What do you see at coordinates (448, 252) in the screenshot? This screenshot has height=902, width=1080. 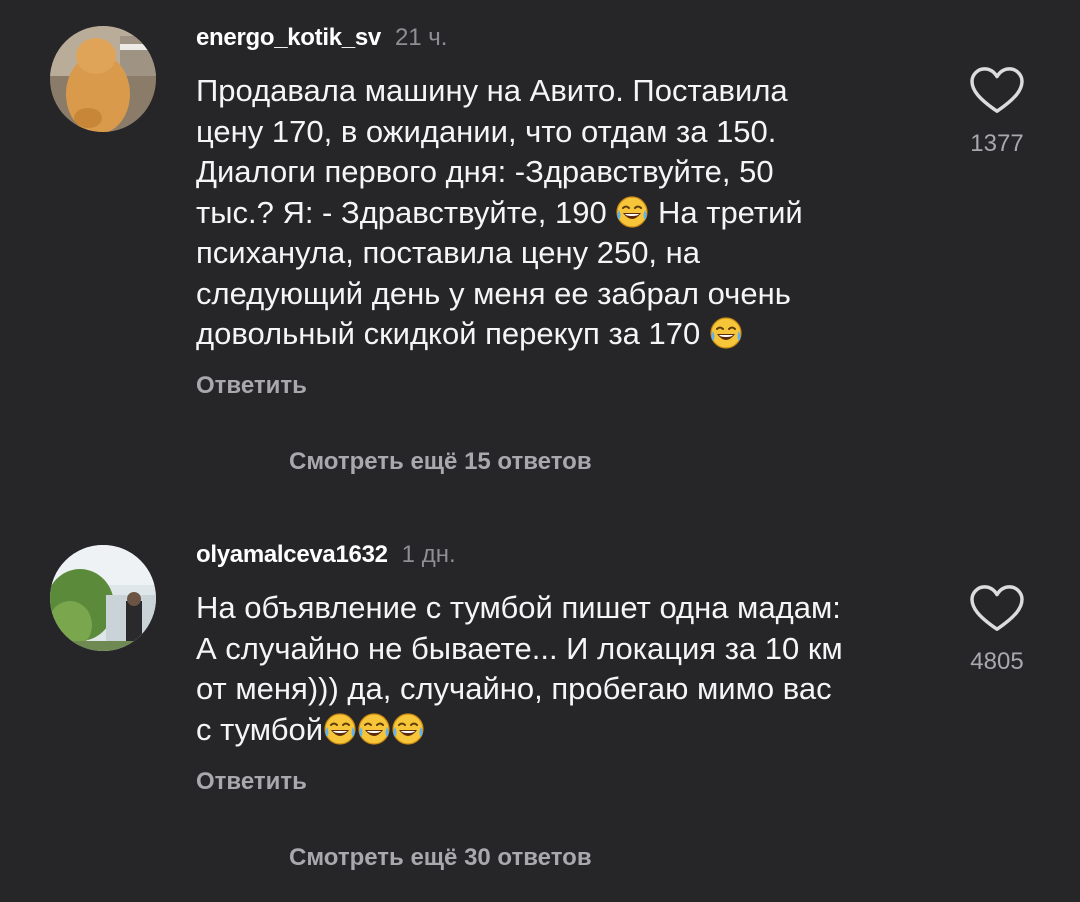 I see `comment-text-line: психанула, поставила цену 250, на` at bounding box center [448, 252].